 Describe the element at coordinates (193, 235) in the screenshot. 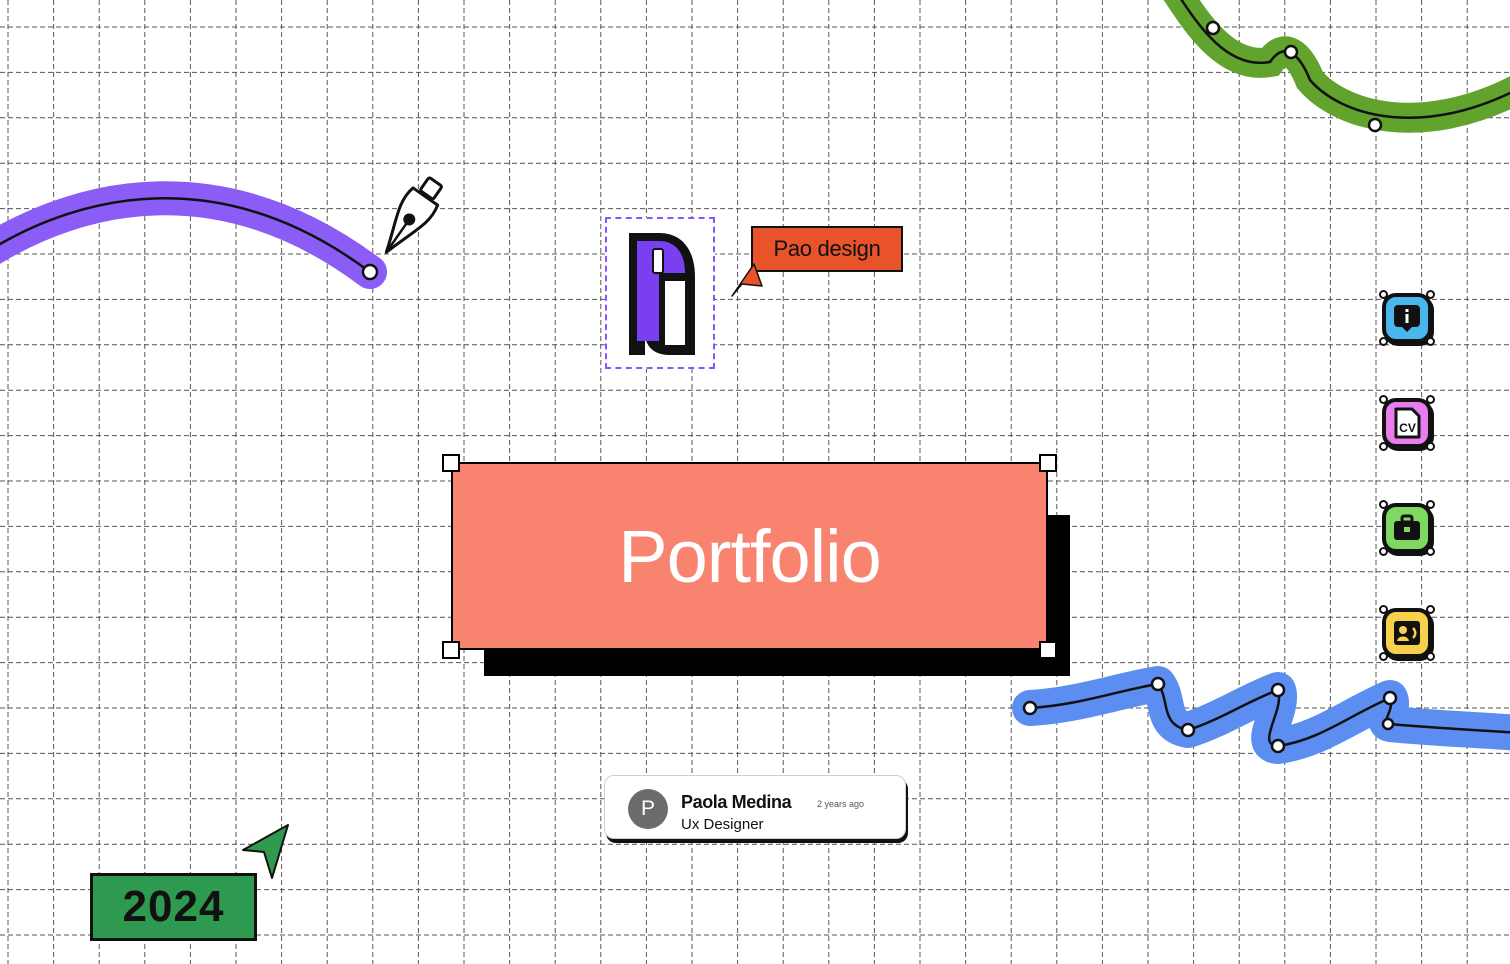

I see `purple-arc-stroke` at that location.